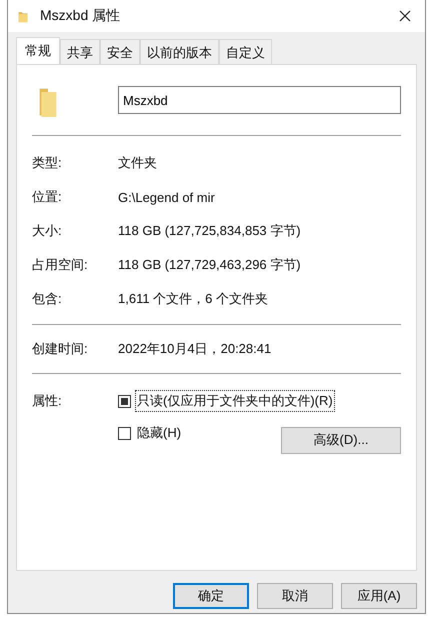 Image resolution: width=435 pixels, height=622 pixels. I want to click on dialog-button: 确定, so click(211, 596).